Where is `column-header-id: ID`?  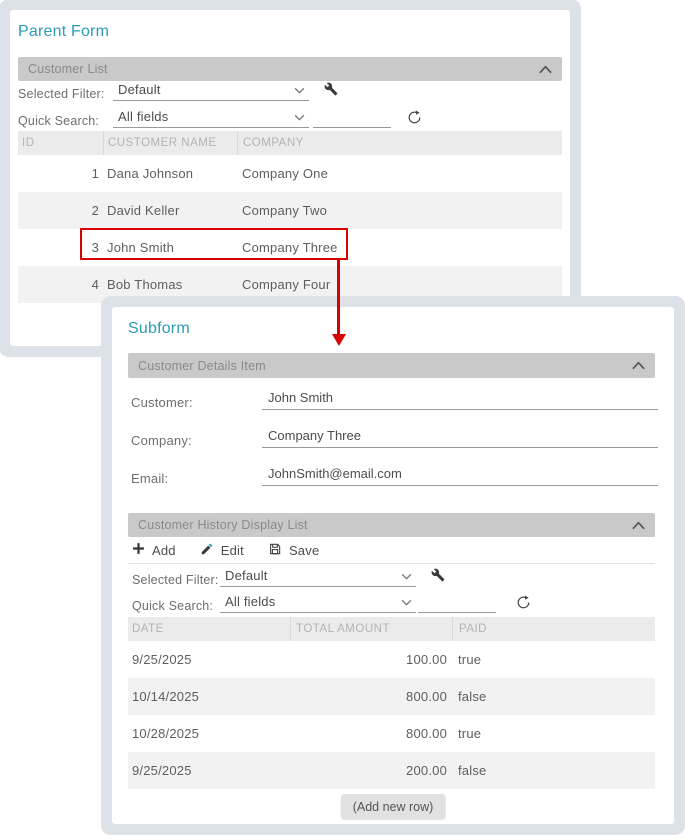
column-header-id: ID is located at coordinates (28, 143).